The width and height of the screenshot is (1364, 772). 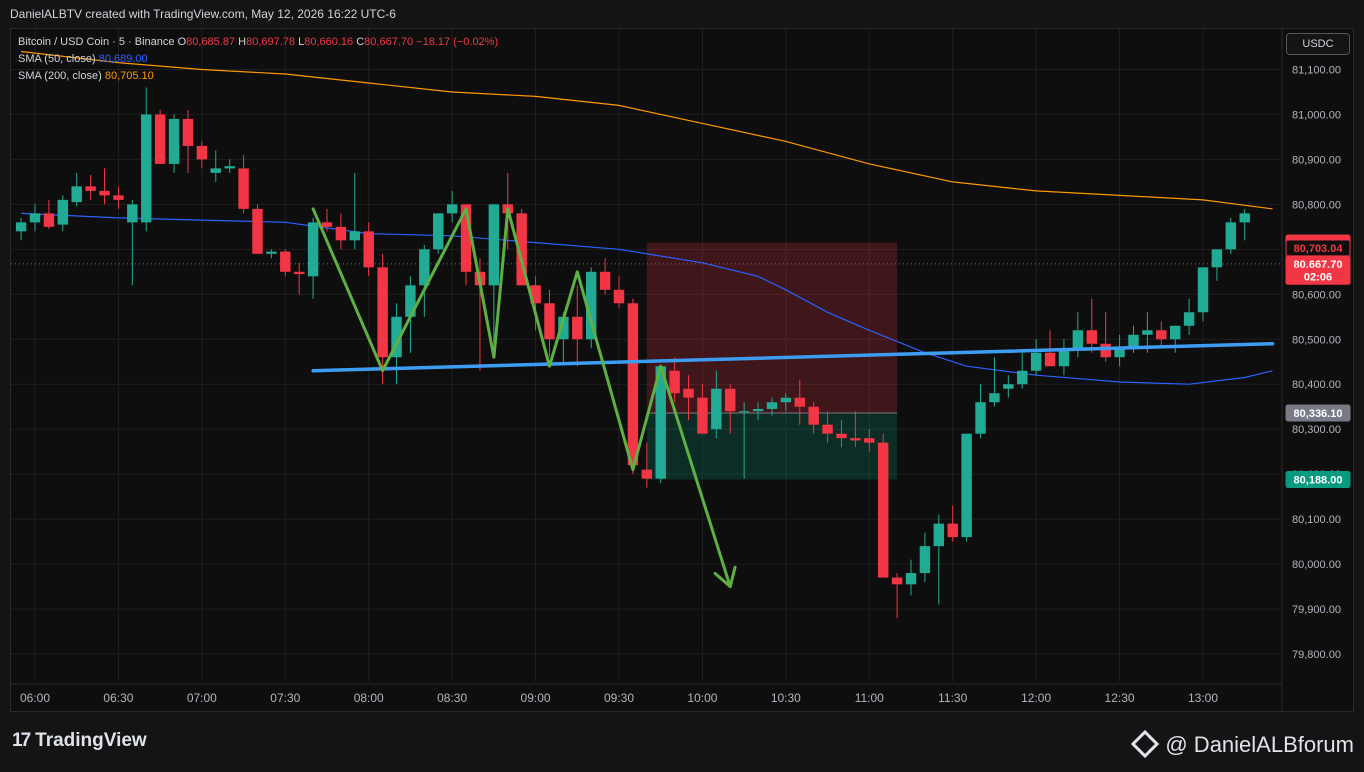 I want to click on y-tick-label: 80,500.00, so click(x=1316, y=340).